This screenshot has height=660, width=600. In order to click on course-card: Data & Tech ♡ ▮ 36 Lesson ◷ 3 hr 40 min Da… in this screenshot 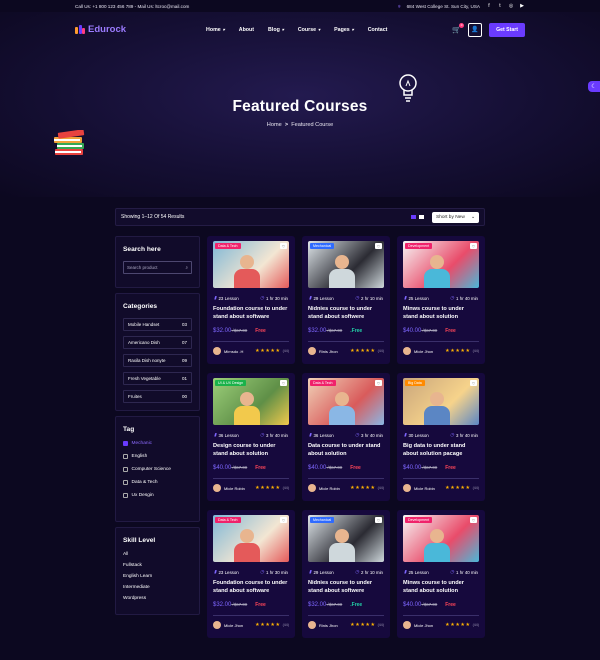, I will do `click(346, 437)`.